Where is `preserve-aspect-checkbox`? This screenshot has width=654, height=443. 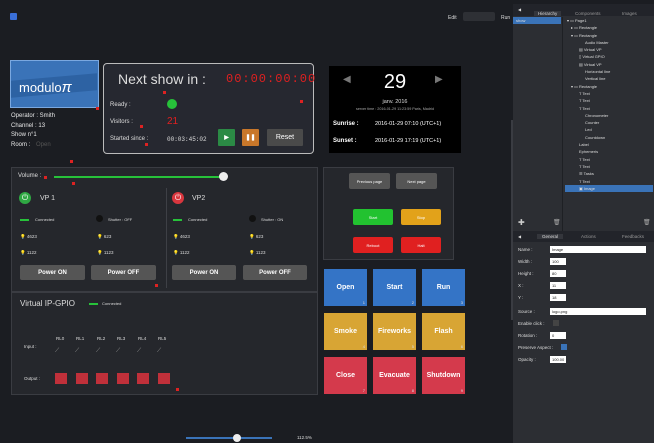
preserve-aspect-checkbox is located at coordinates (564, 347).